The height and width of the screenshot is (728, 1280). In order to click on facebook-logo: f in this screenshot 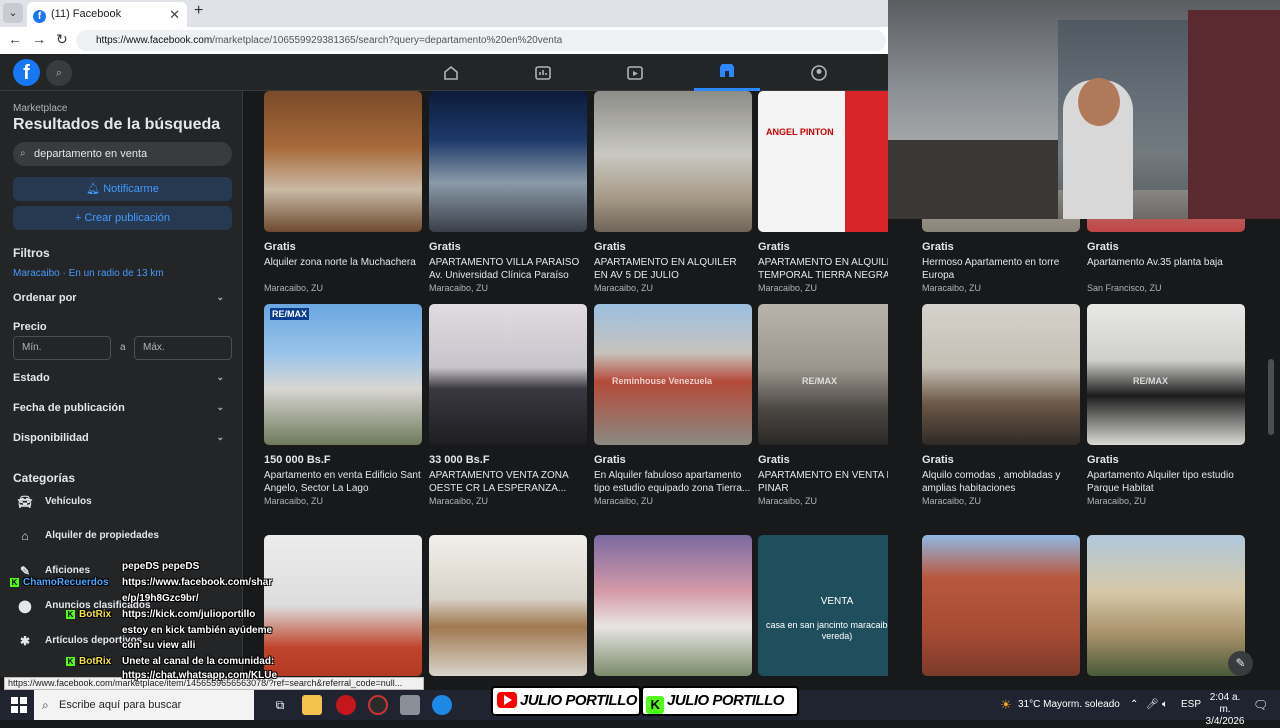, I will do `click(26, 72)`.